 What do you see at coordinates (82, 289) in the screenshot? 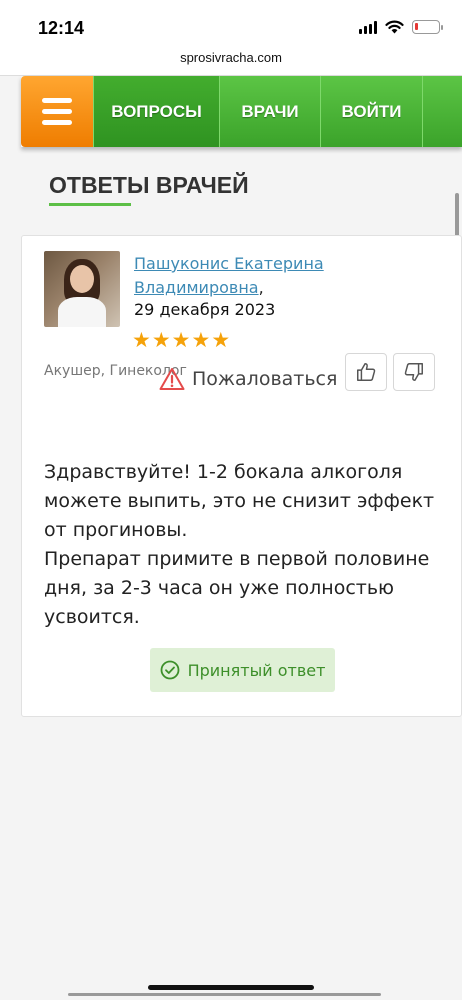
I see `doctor-avatar` at bounding box center [82, 289].